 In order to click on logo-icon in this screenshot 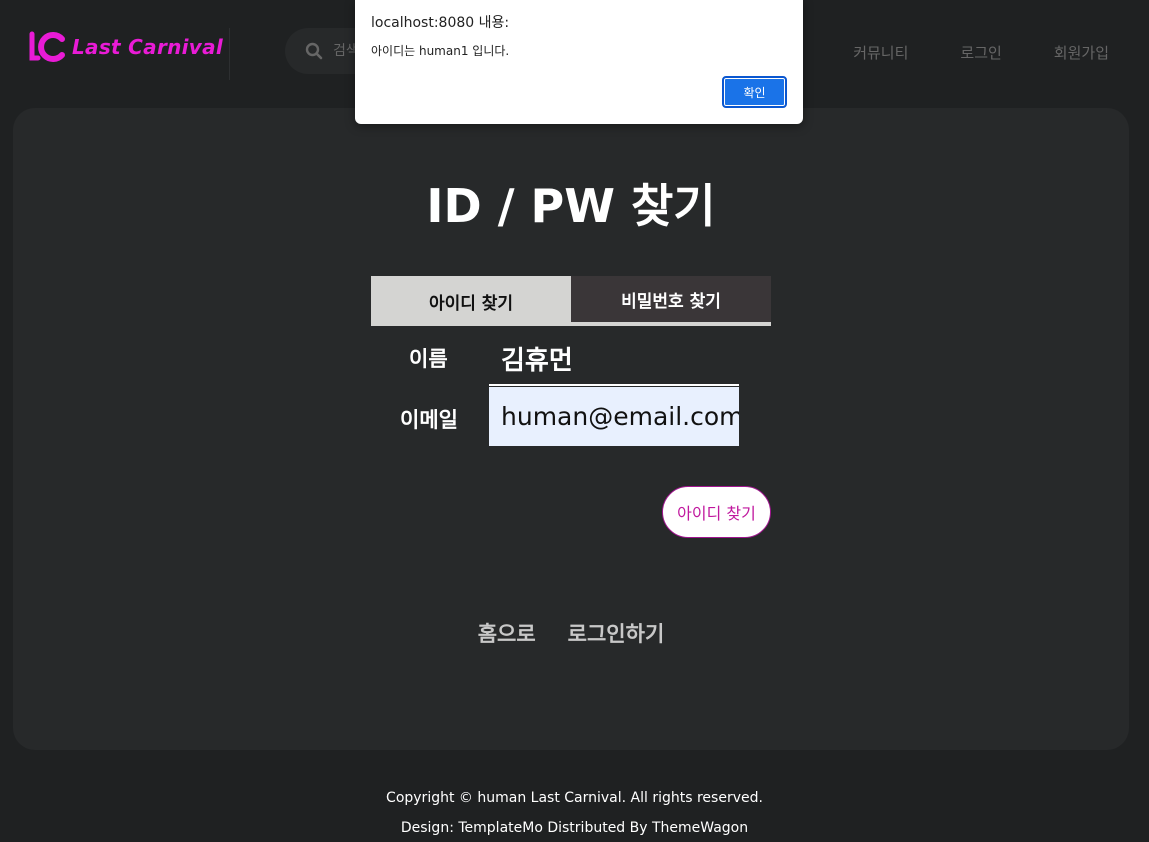, I will do `click(47, 46)`.